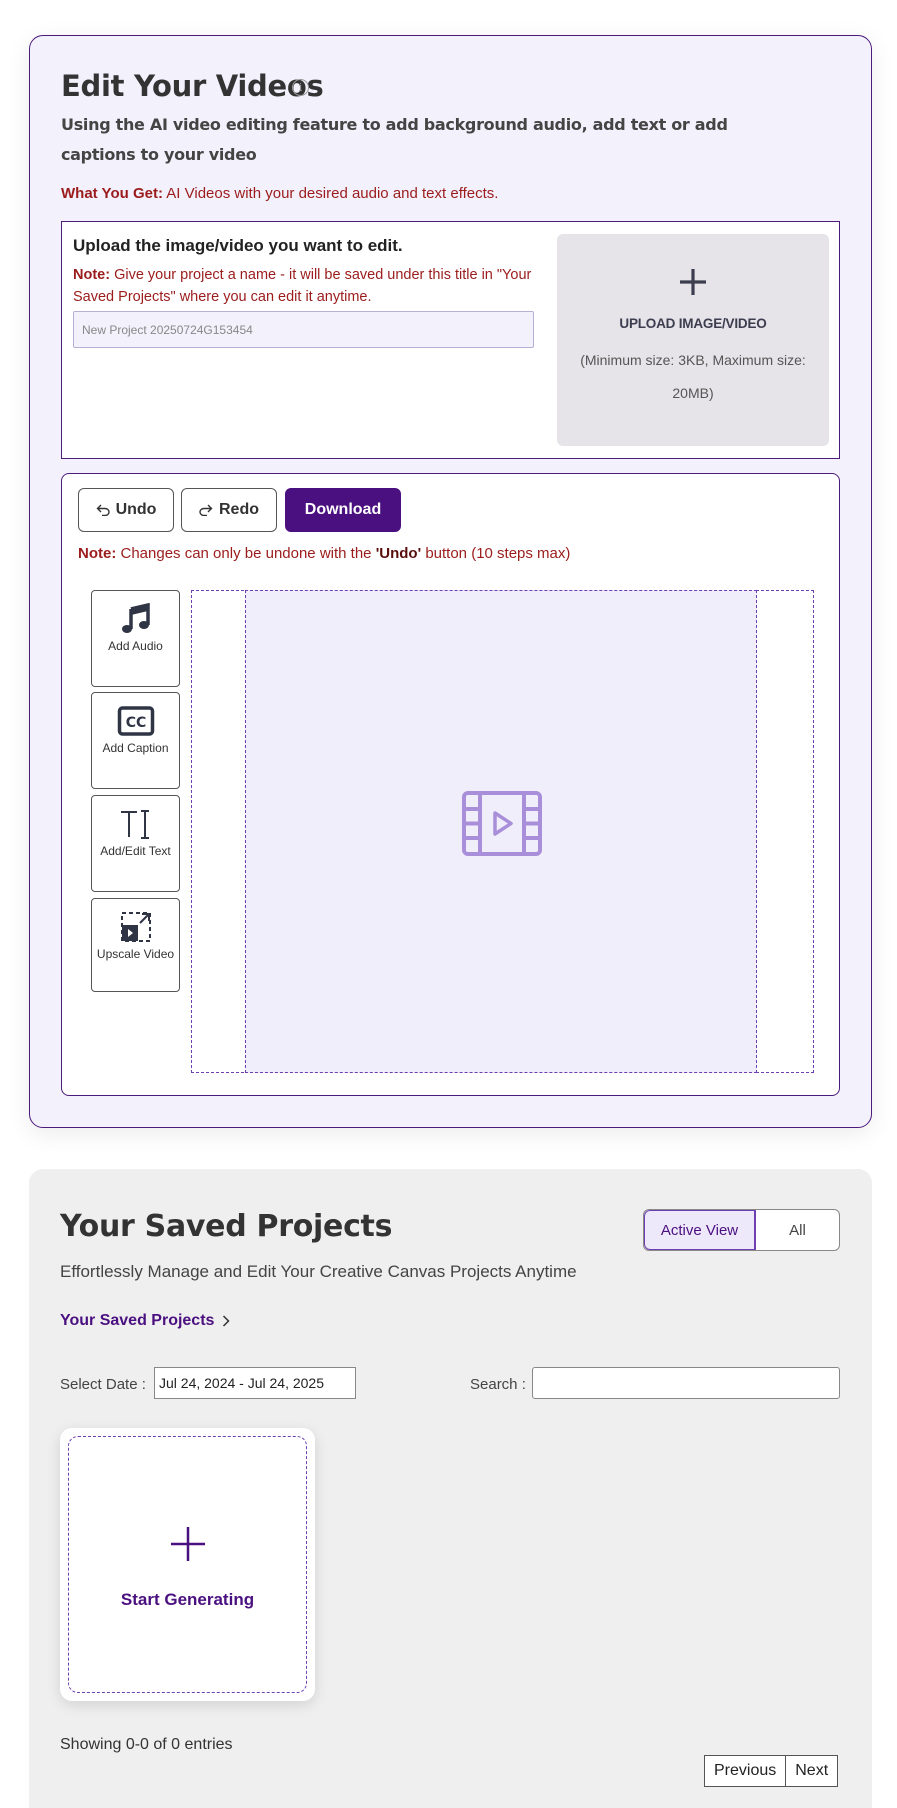  Describe the element at coordinates (103, 510) in the screenshot. I see `undo-icon` at that location.